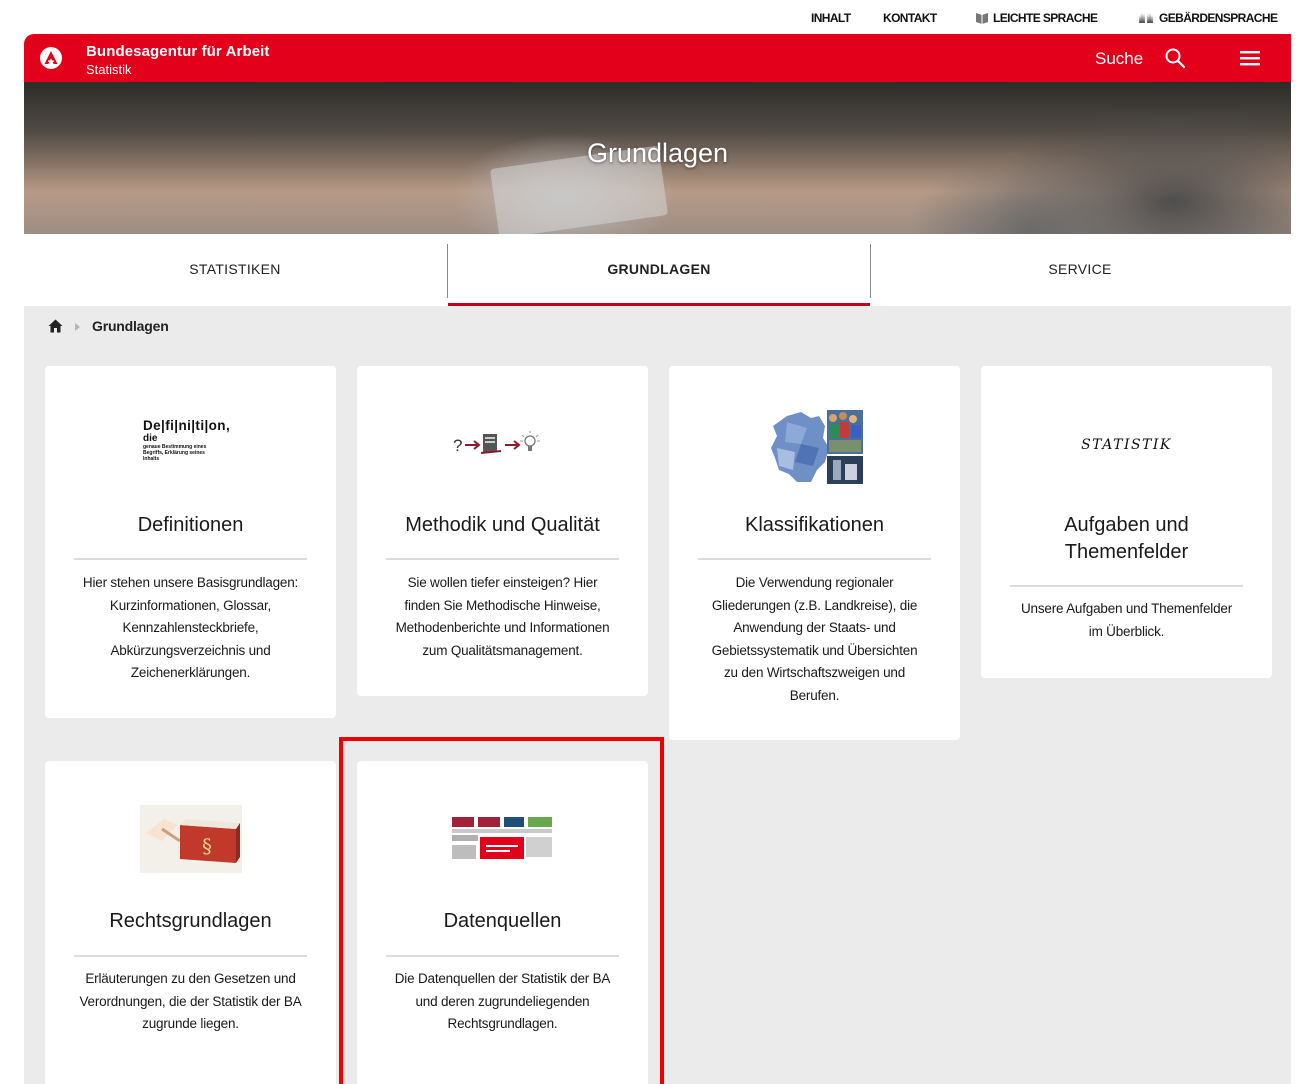 The height and width of the screenshot is (1084, 1300). I want to click on definition-article: die, so click(150, 438).